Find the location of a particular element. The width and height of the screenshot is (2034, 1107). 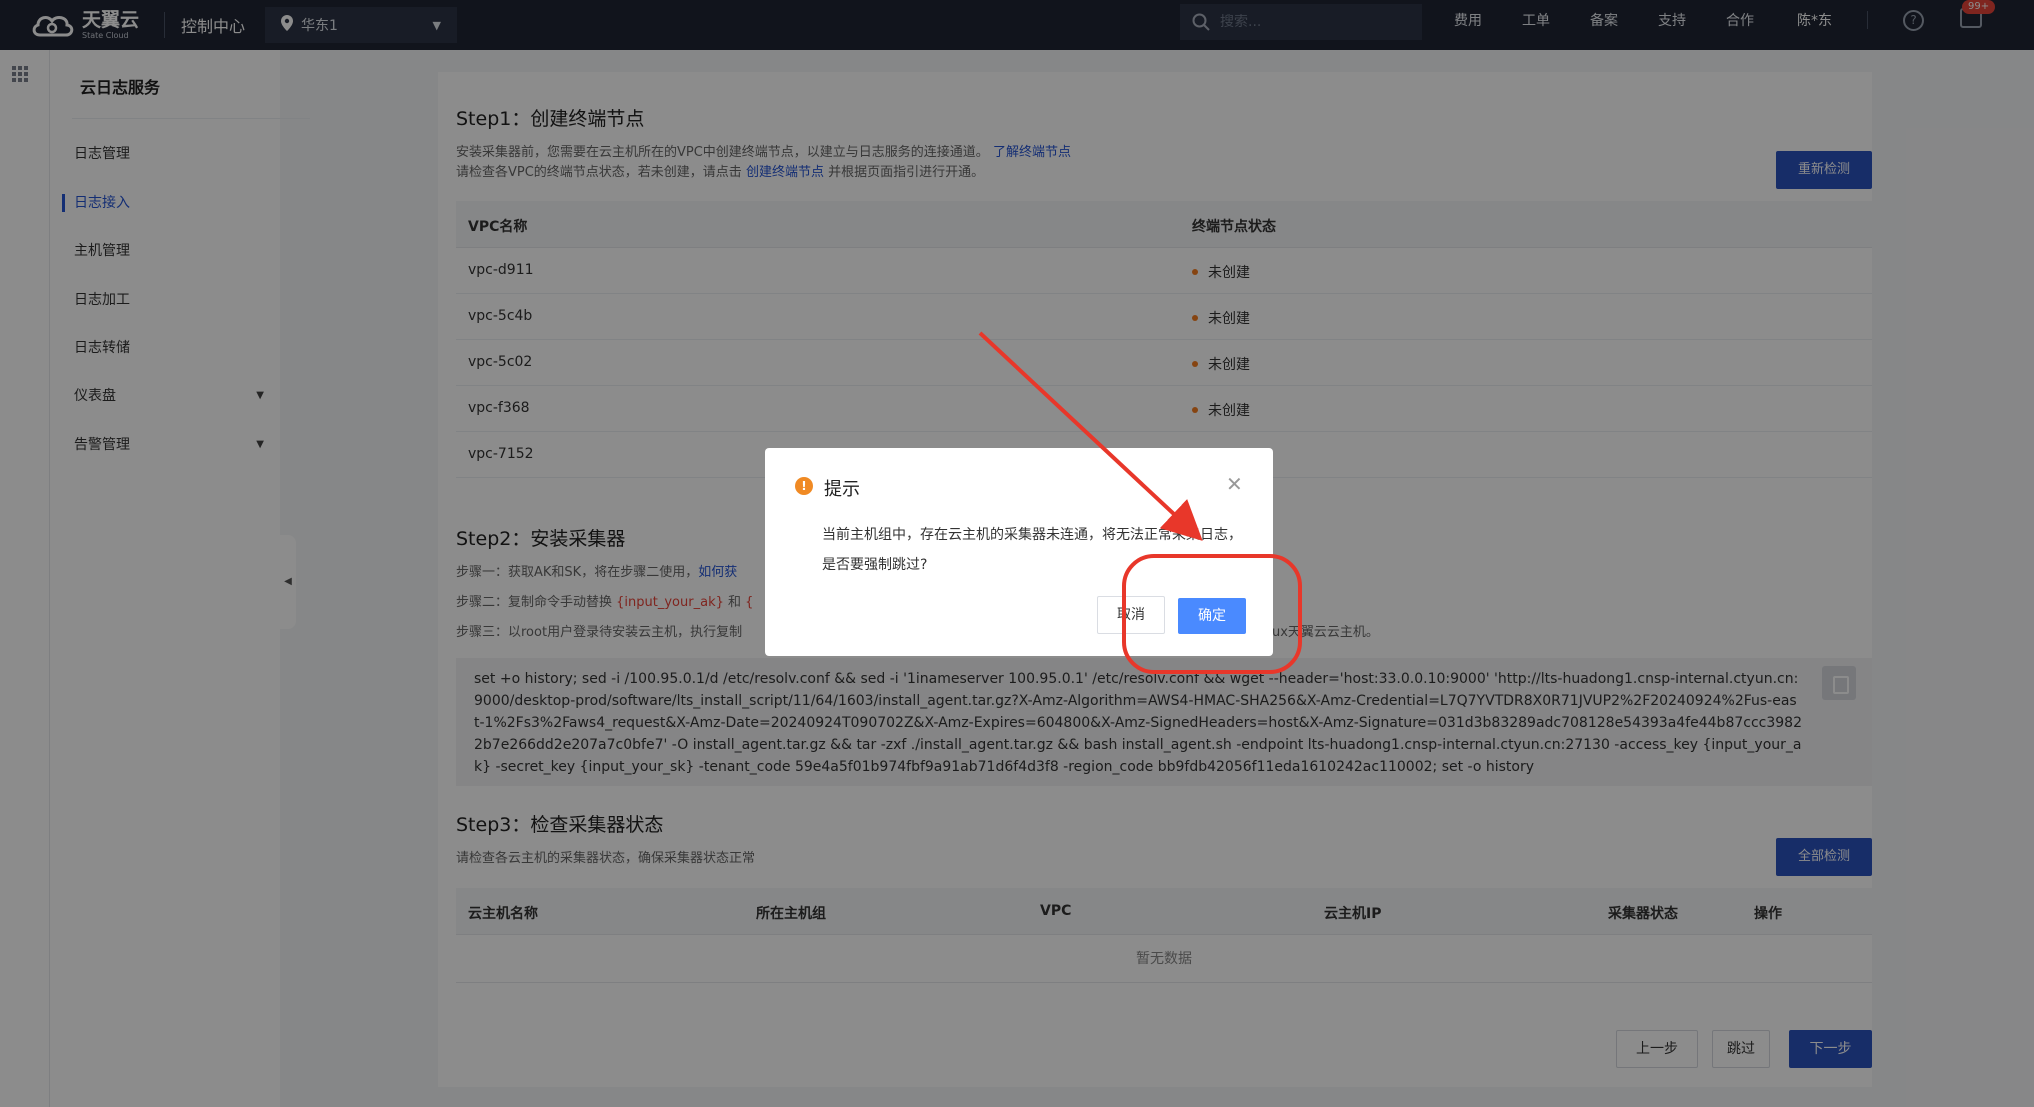

confirm-button: 确定 is located at coordinates (1212, 616).